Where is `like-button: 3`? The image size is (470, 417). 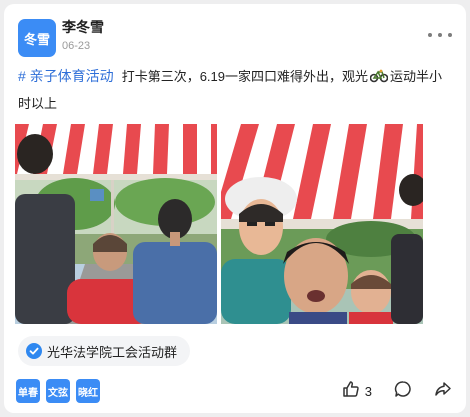
like-button: 3 is located at coordinates (357, 391).